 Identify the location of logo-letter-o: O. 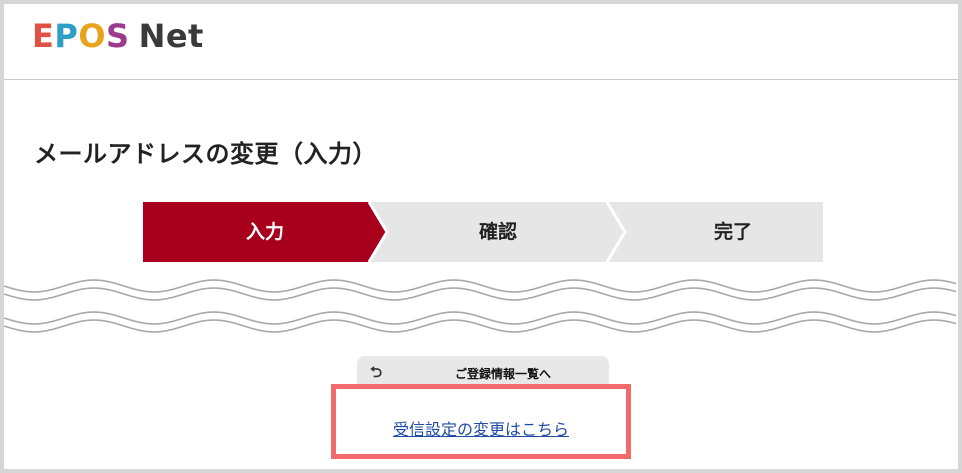
(92, 36).